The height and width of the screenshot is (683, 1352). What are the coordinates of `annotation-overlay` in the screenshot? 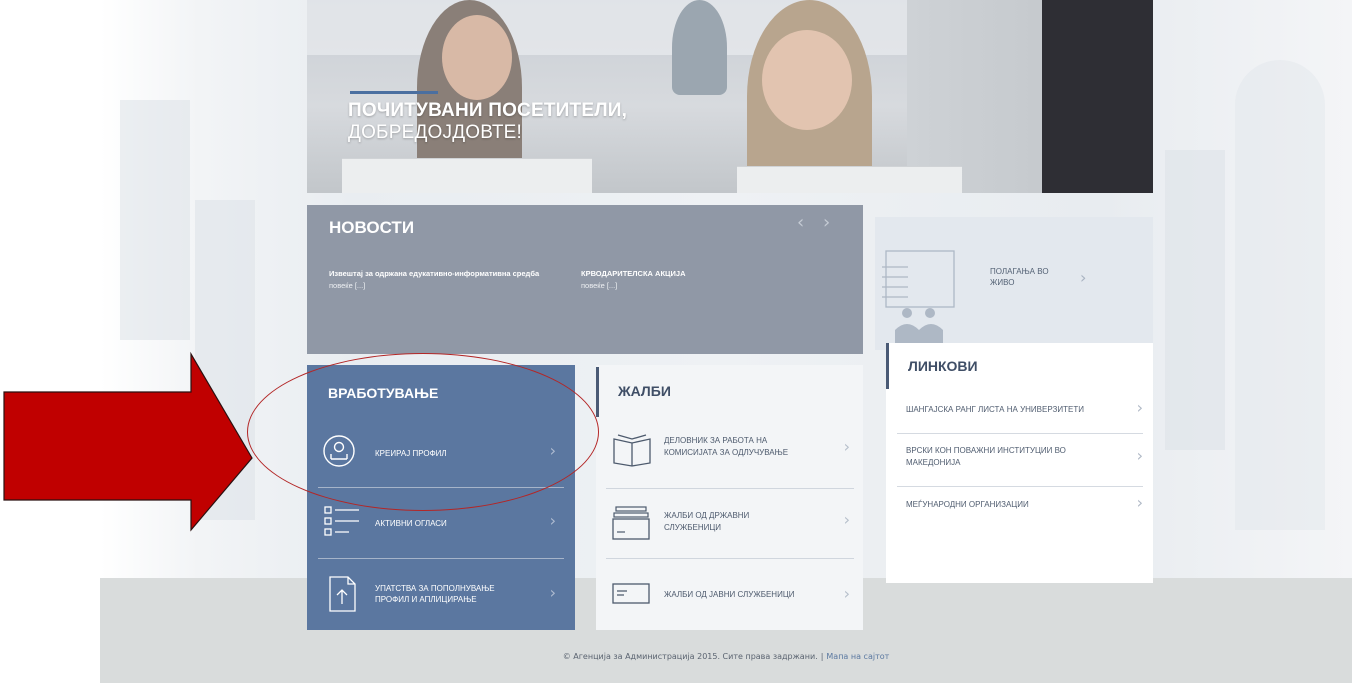 It's located at (128, 441).